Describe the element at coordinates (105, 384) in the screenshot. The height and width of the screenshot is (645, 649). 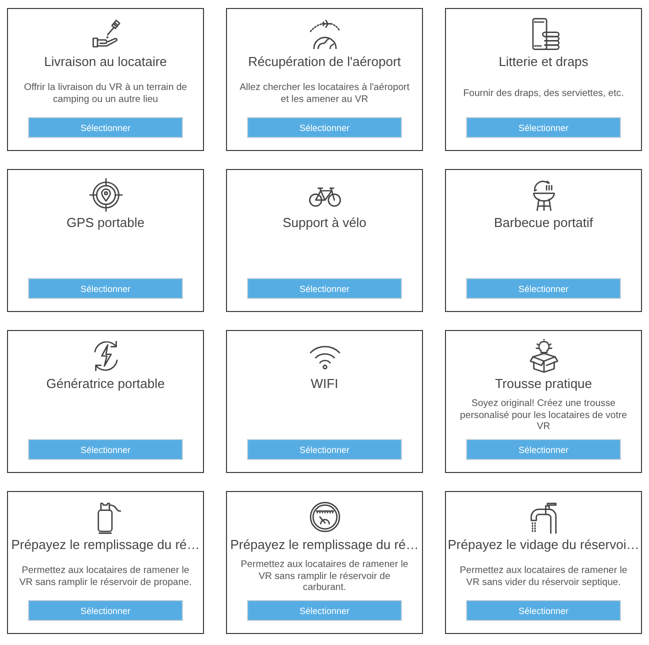
I see `card-title: Génératrice portable` at that location.